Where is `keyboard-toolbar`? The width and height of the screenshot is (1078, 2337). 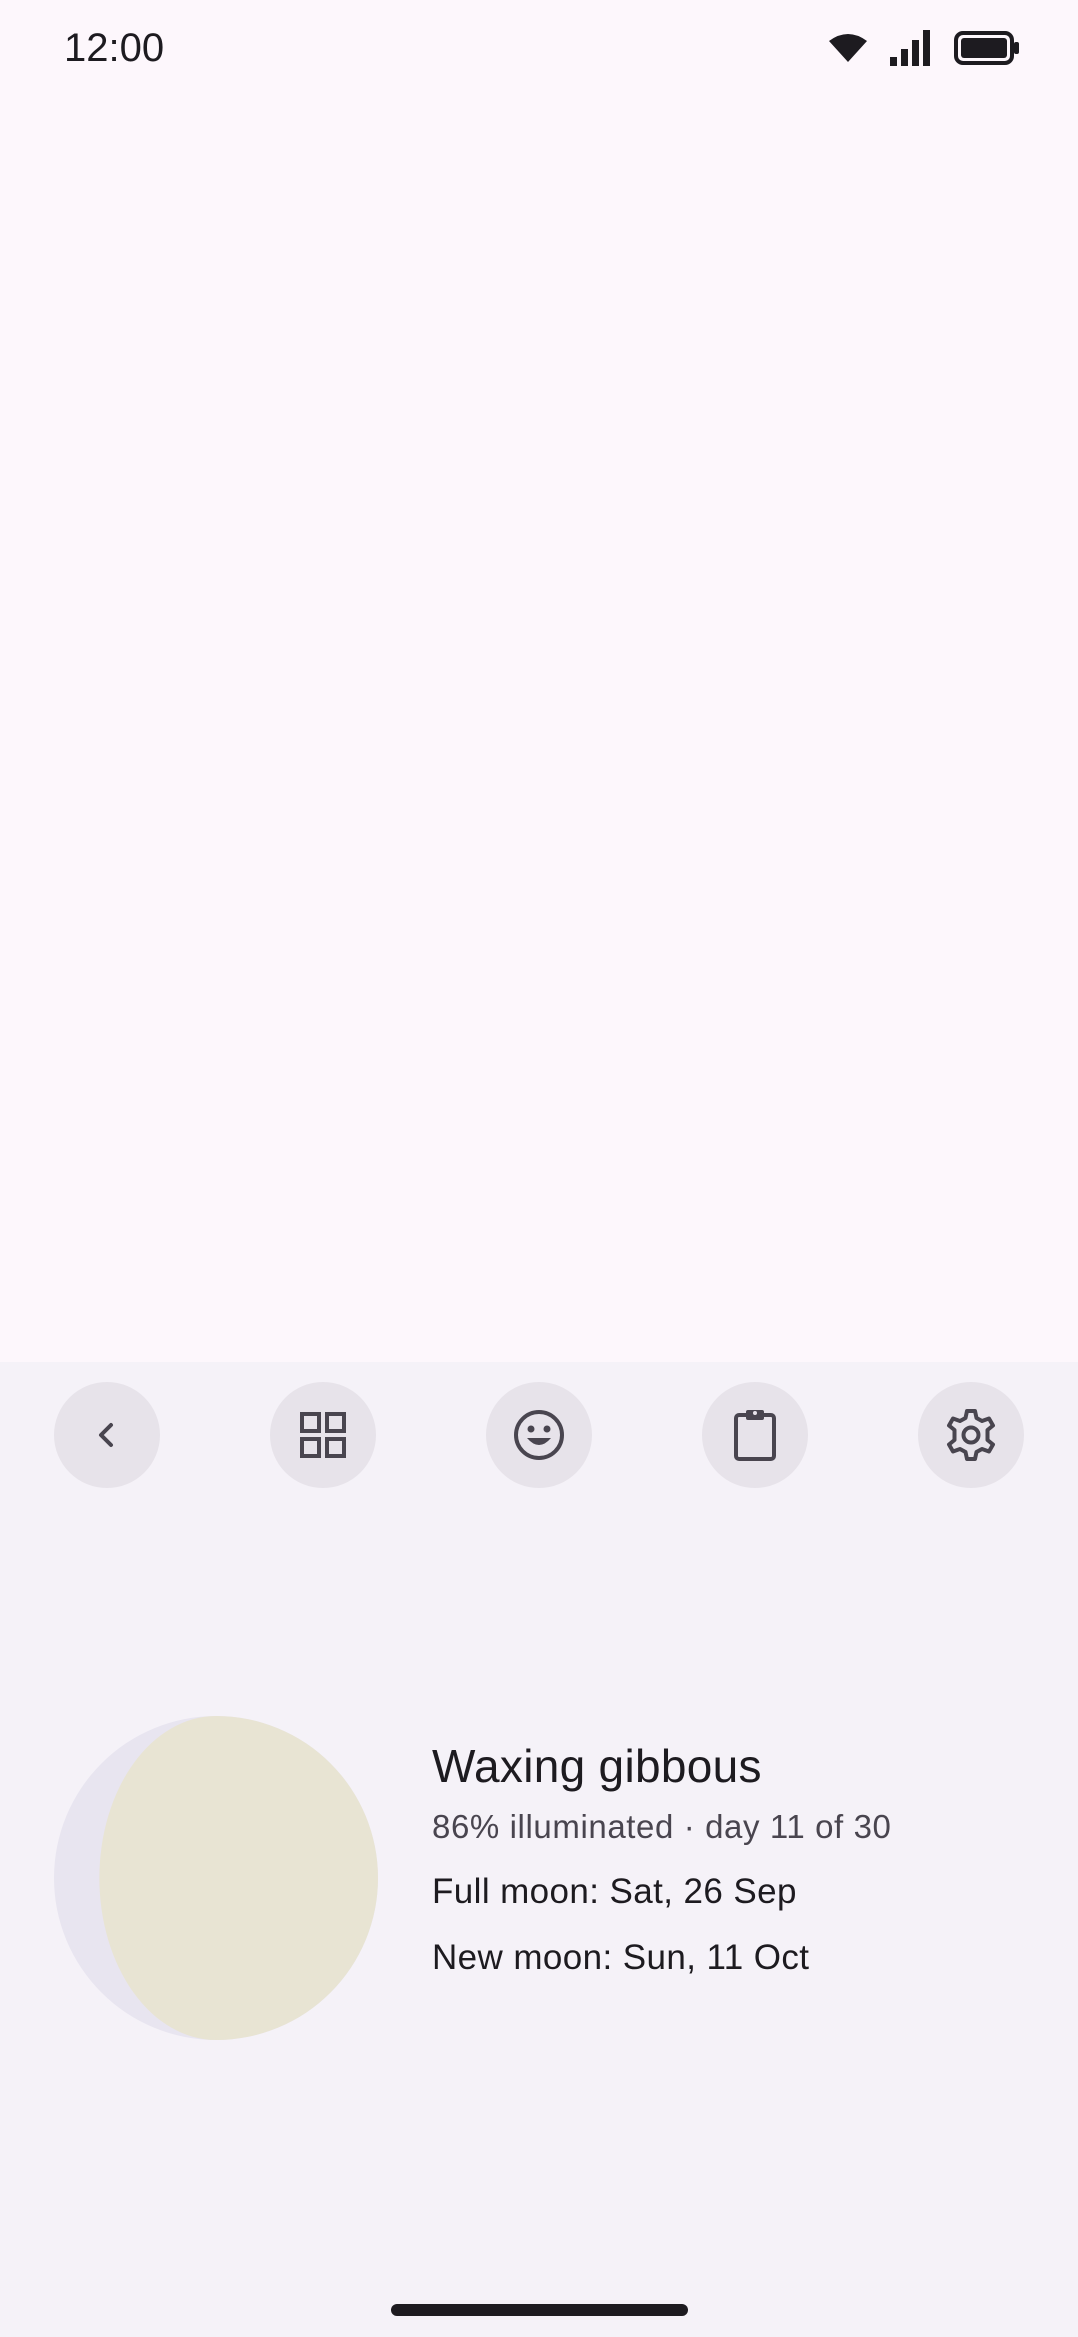
keyboard-toolbar is located at coordinates (539, 1435).